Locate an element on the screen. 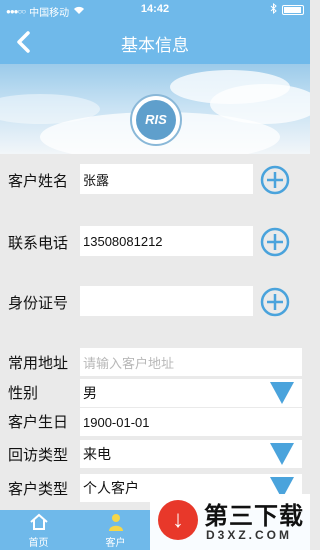 The height and width of the screenshot is (550, 320). status-time: 14:42 is located at coordinates (155, 9).